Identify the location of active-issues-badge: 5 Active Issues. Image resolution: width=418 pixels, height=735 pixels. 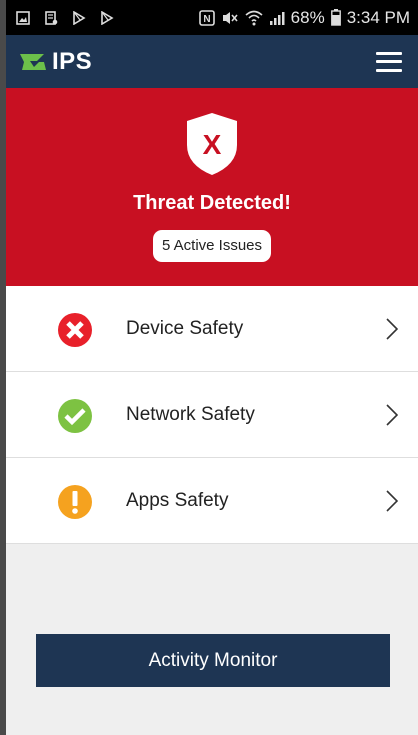
(212, 246).